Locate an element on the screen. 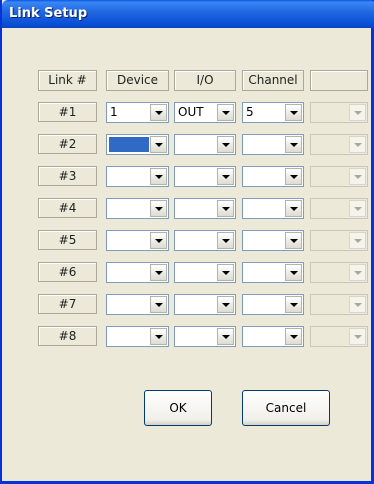  link-number-label-6: #6 is located at coordinates (67, 272).